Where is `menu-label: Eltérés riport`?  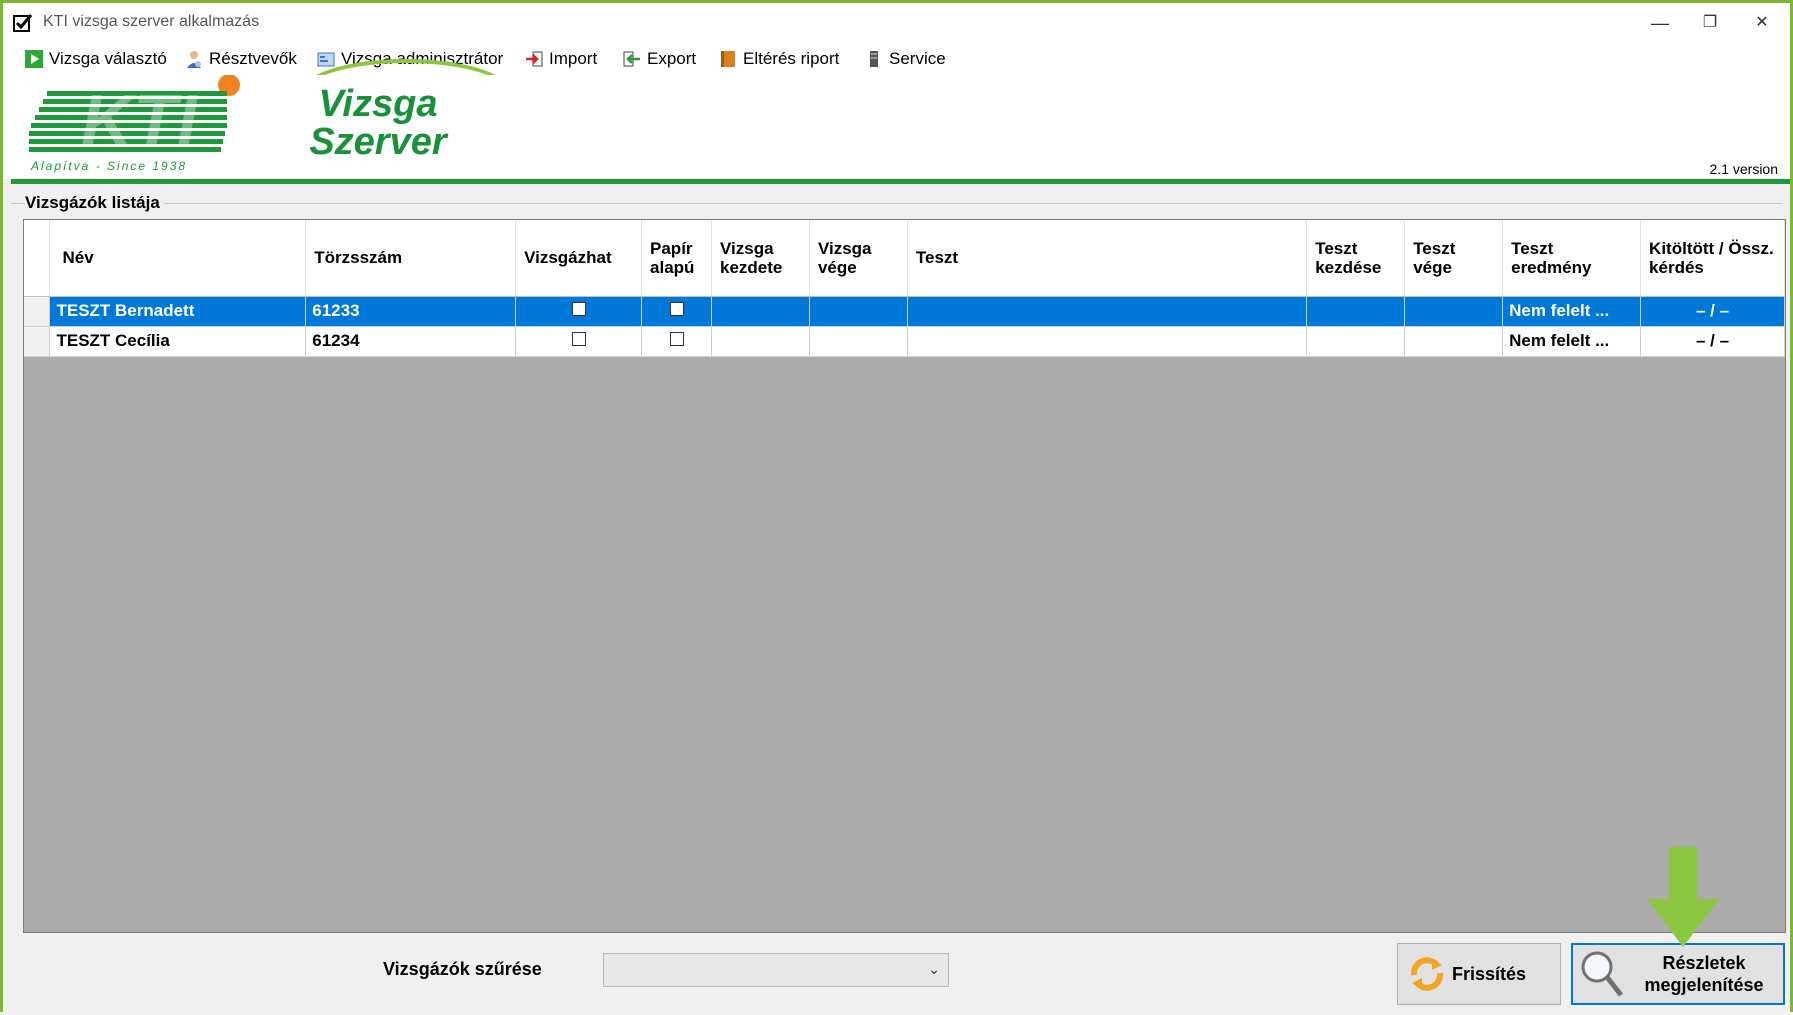
menu-label: Eltérés riport is located at coordinates (791, 58).